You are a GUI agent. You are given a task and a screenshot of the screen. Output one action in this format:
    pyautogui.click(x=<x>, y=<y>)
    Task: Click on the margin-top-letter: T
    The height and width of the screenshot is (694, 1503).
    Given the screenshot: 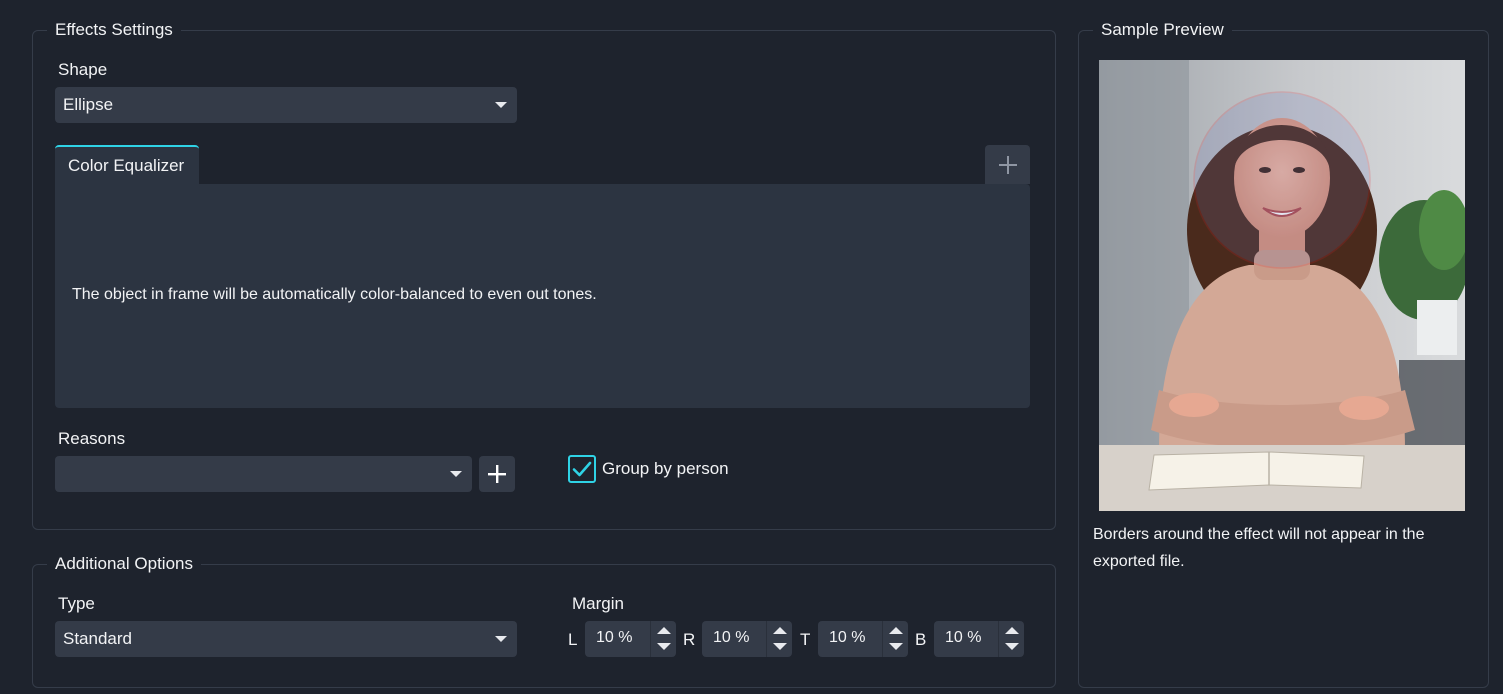 What is the action you would take?
    pyautogui.click(x=805, y=639)
    